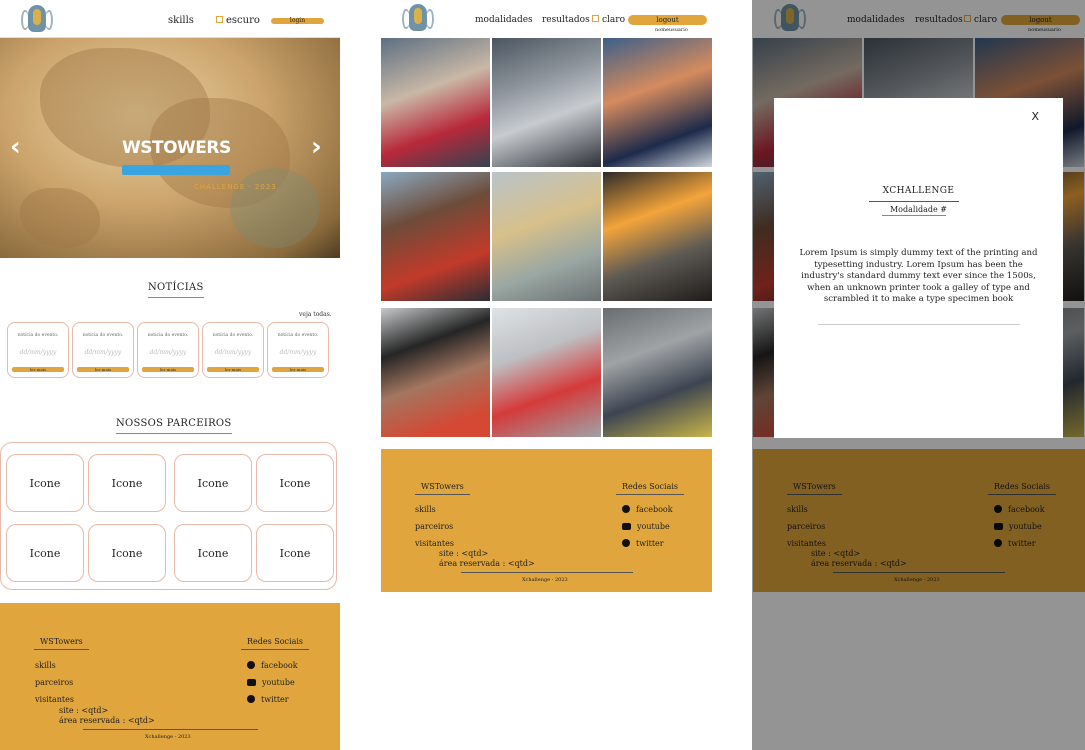 Image resolution: width=1085 pixels, height=750 pixels. What do you see at coordinates (316, 147) in the screenshot?
I see `chevron-right-icon: ›` at bounding box center [316, 147].